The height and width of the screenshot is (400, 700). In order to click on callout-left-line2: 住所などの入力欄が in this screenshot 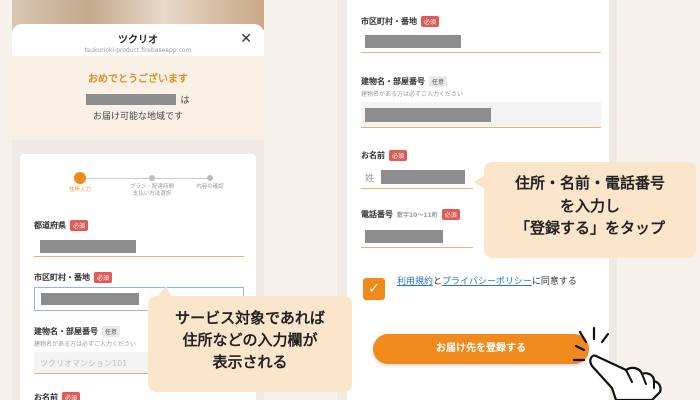, I will do `click(250, 339)`.